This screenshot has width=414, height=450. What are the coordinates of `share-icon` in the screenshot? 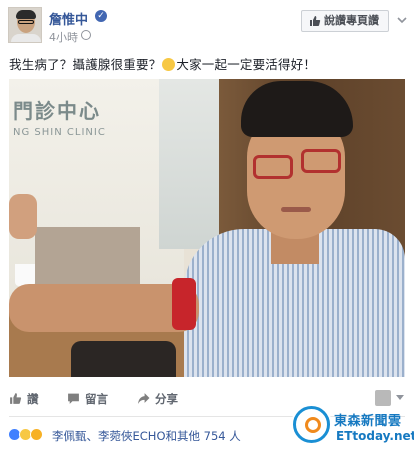 It's located at (144, 398).